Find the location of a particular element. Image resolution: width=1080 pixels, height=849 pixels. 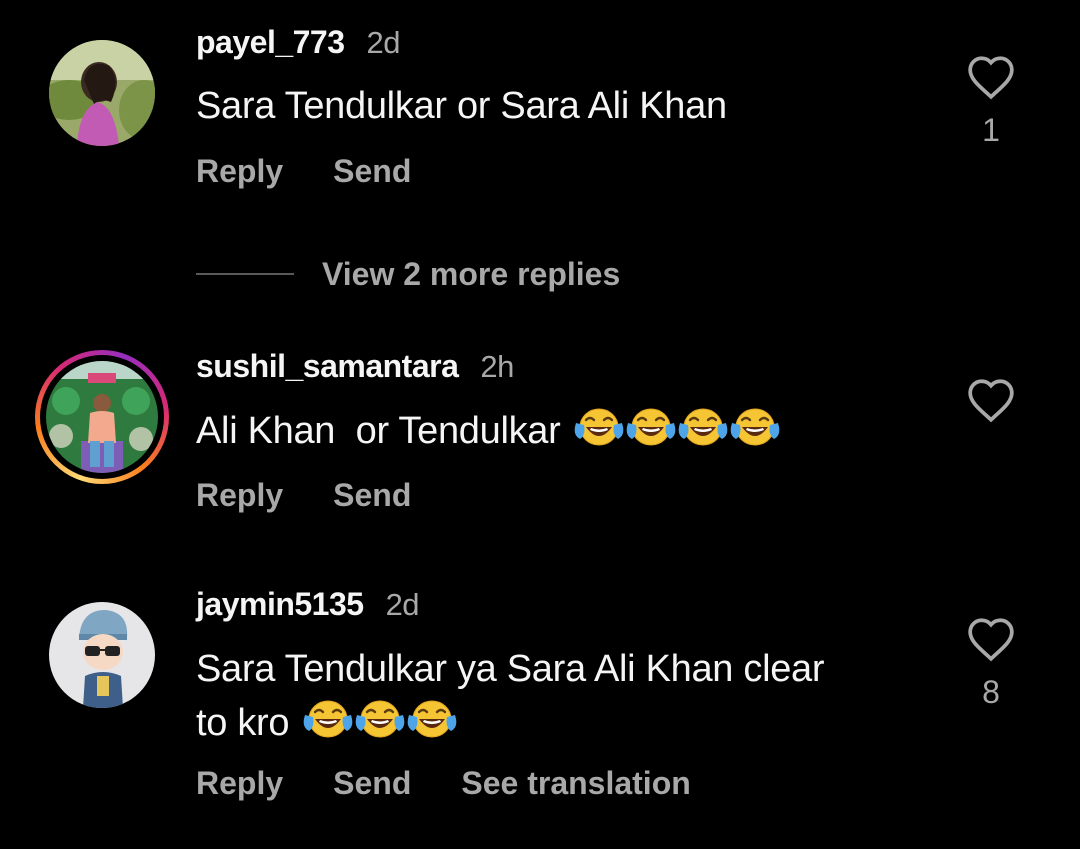

comment-username: payel_773 2d is located at coordinates (298, 42).